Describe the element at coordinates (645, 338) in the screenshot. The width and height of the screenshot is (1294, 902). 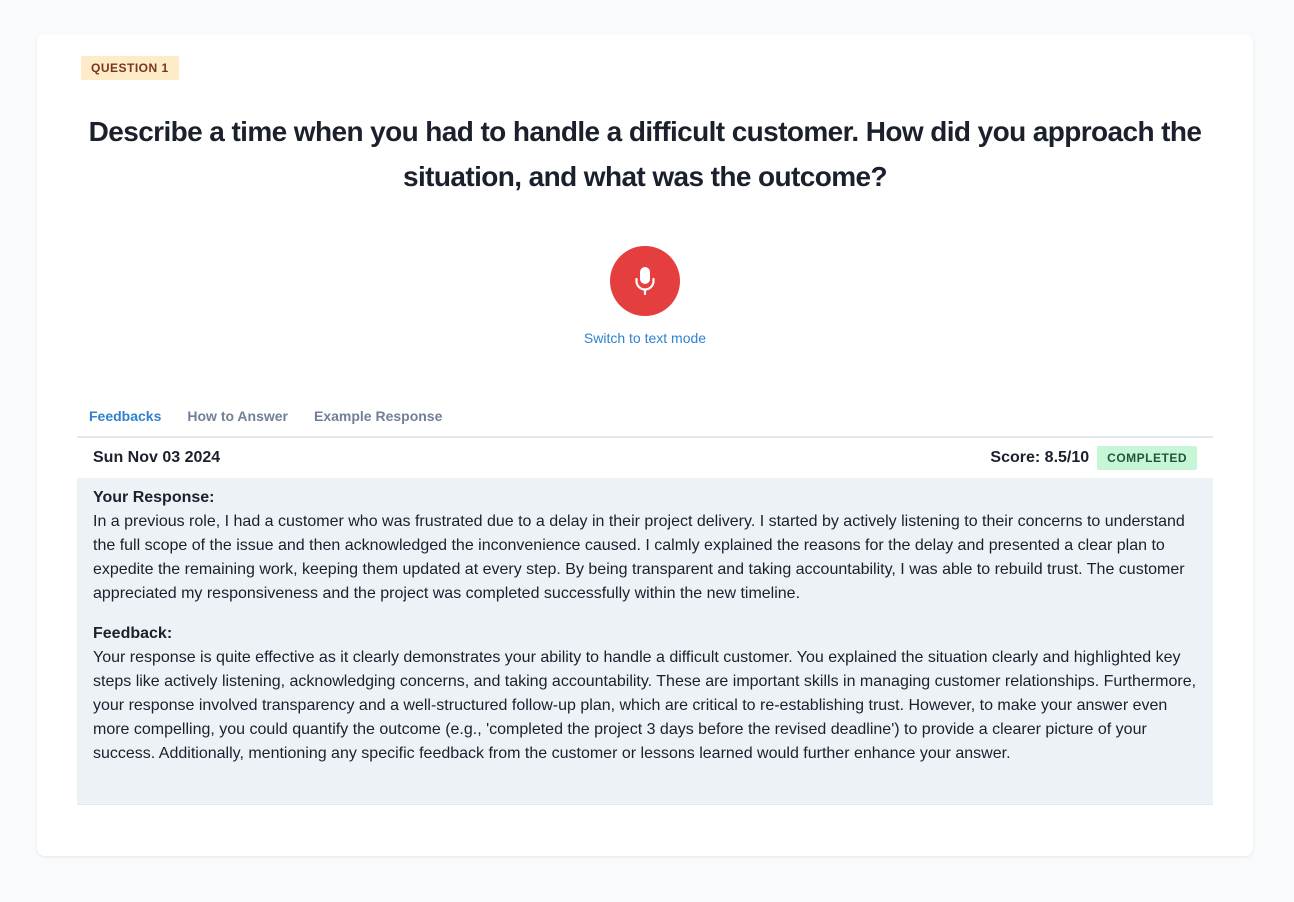
I see `switch-to-text-mode-link: Switch to text mode` at that location.